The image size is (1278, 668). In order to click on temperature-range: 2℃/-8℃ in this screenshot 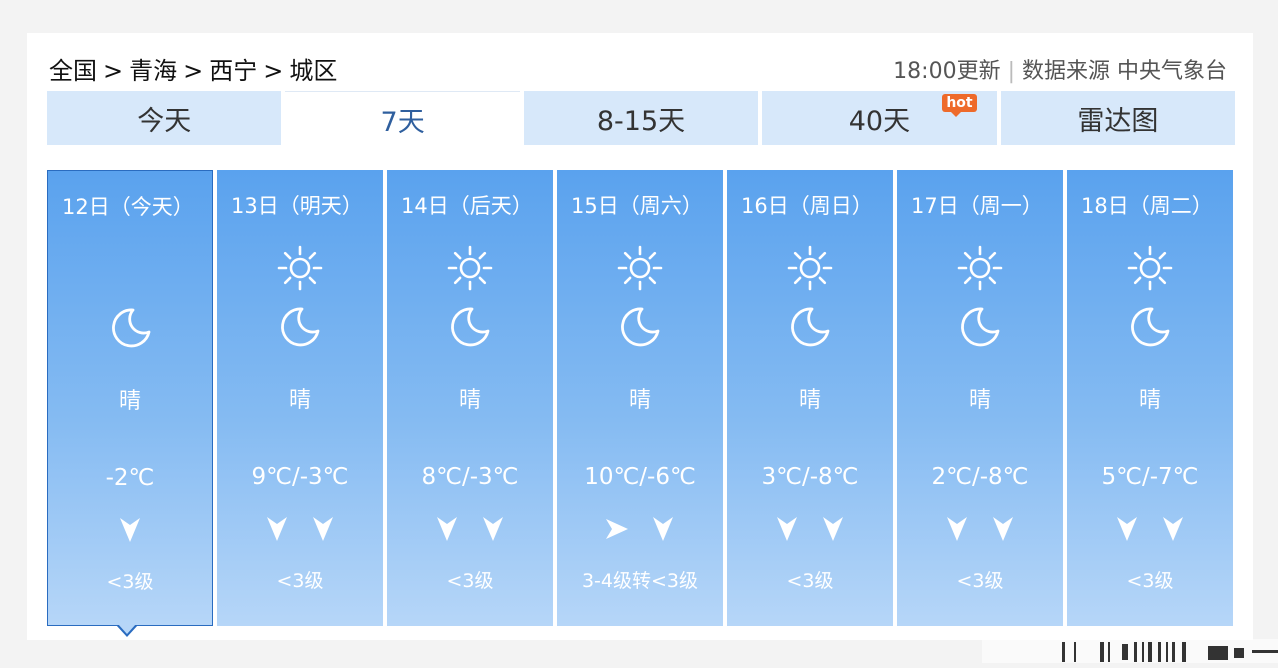, I will do `click(980, 477)`.